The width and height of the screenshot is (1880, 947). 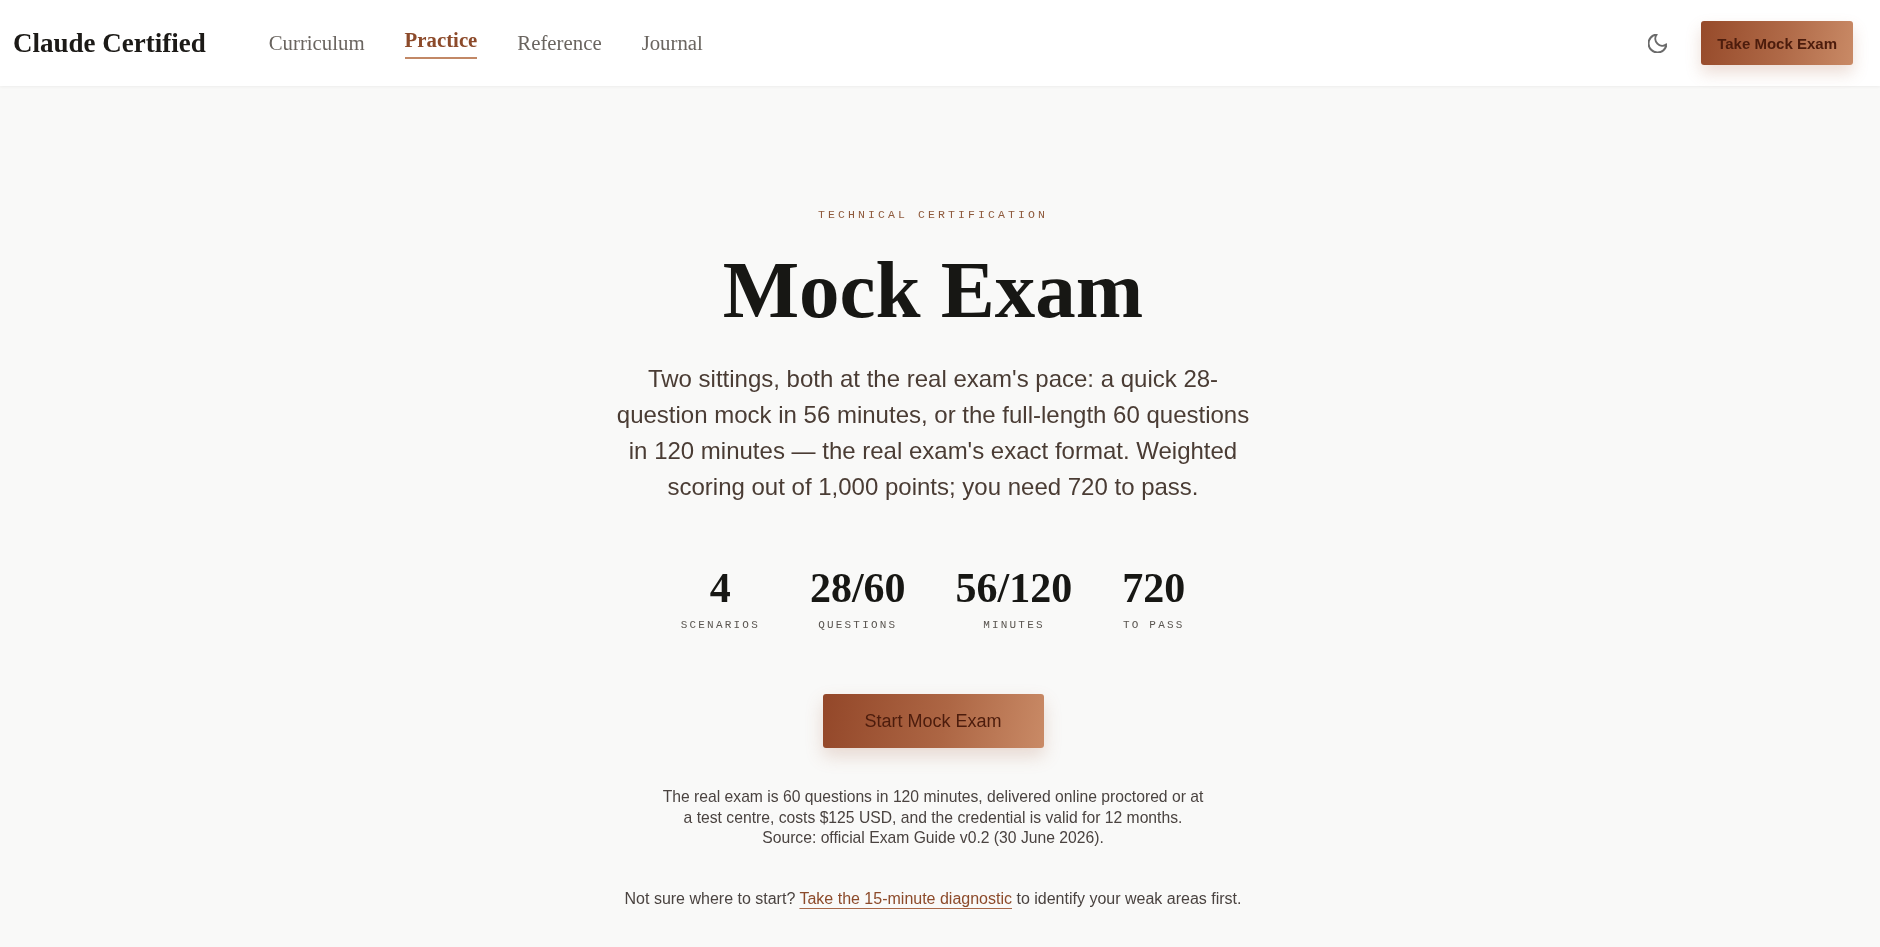 What do you see at coordinates (933, 807) in the screenshot?
I see `exam-info-text: The real exam is 60 questions in 120 minutes, delivered online proctored or at a test centre, costs $125 USD, and the credential is valid for 12 months.` at bounding box center [933, 807].